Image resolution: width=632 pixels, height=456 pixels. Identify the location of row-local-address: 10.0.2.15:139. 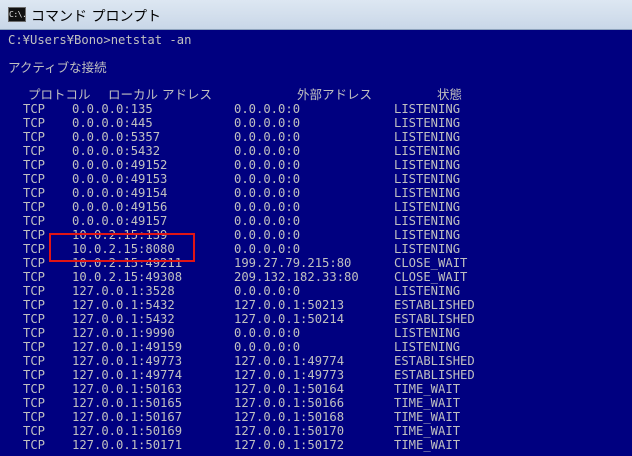
(120, 235).